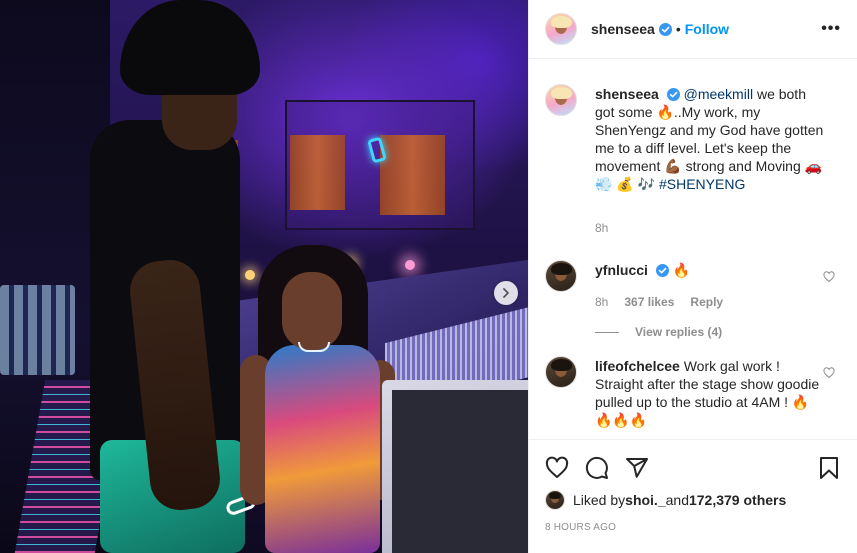 The width and height of the screenshot is (857, 553). What do you see at coordinates (718, 94) in the screenshot?
I see `caption-mention-link: @meekmill` at bounding box center [718, 94].